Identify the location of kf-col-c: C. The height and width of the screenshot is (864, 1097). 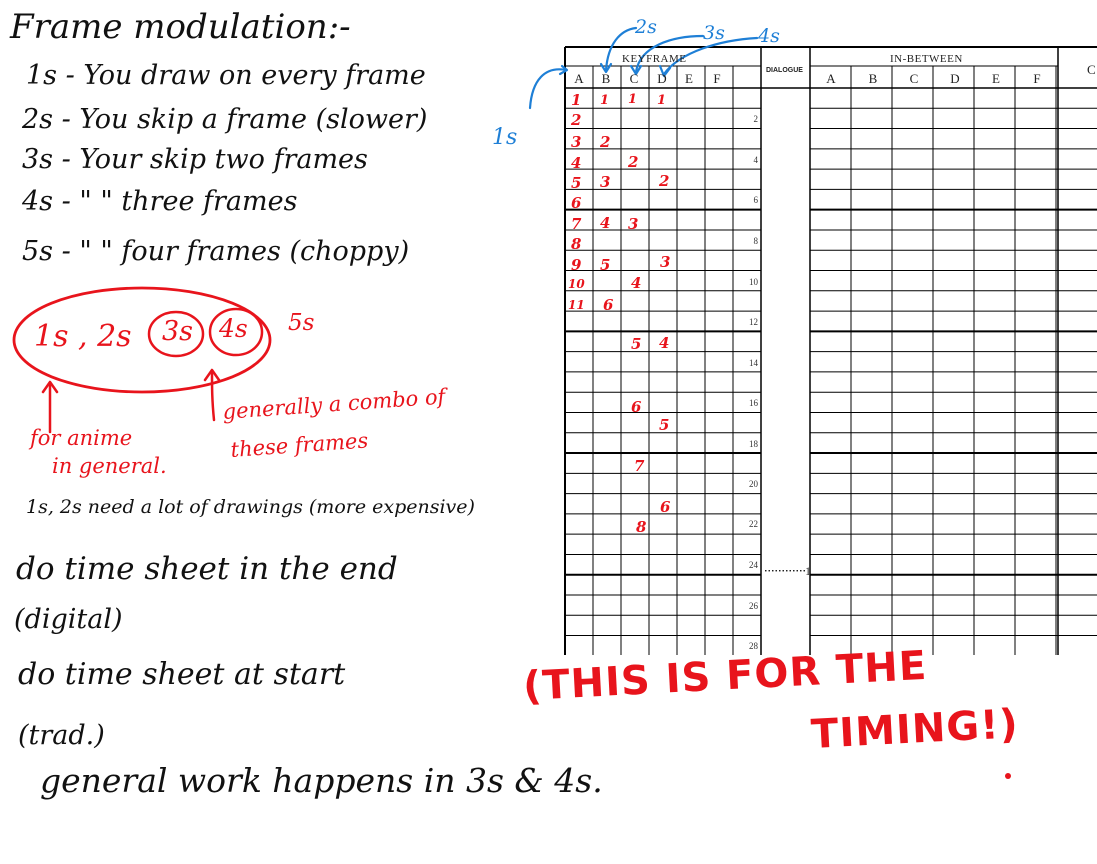
(634, 78).